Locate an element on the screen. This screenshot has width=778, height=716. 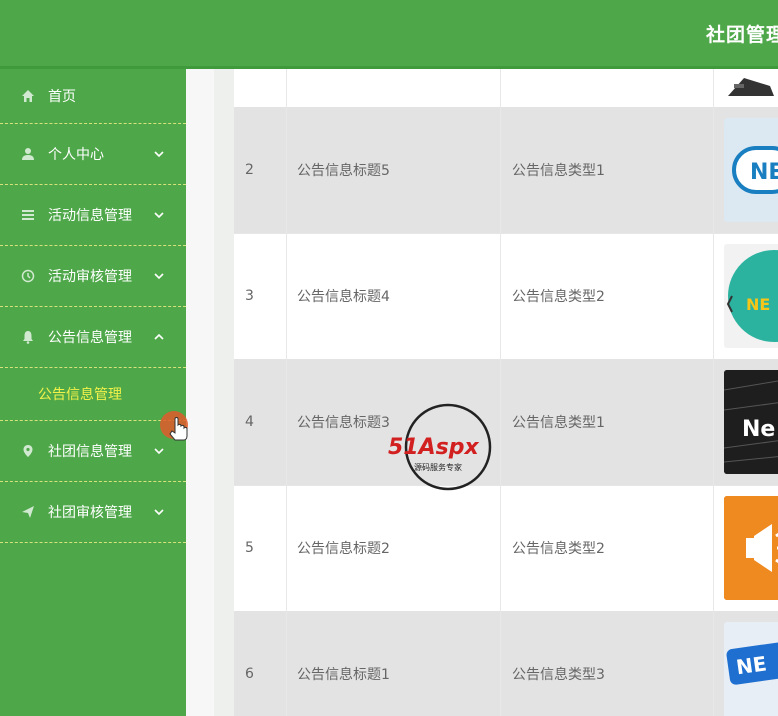
table-cell-title: 公告信息标题2 is located at coordinates (394, 548).